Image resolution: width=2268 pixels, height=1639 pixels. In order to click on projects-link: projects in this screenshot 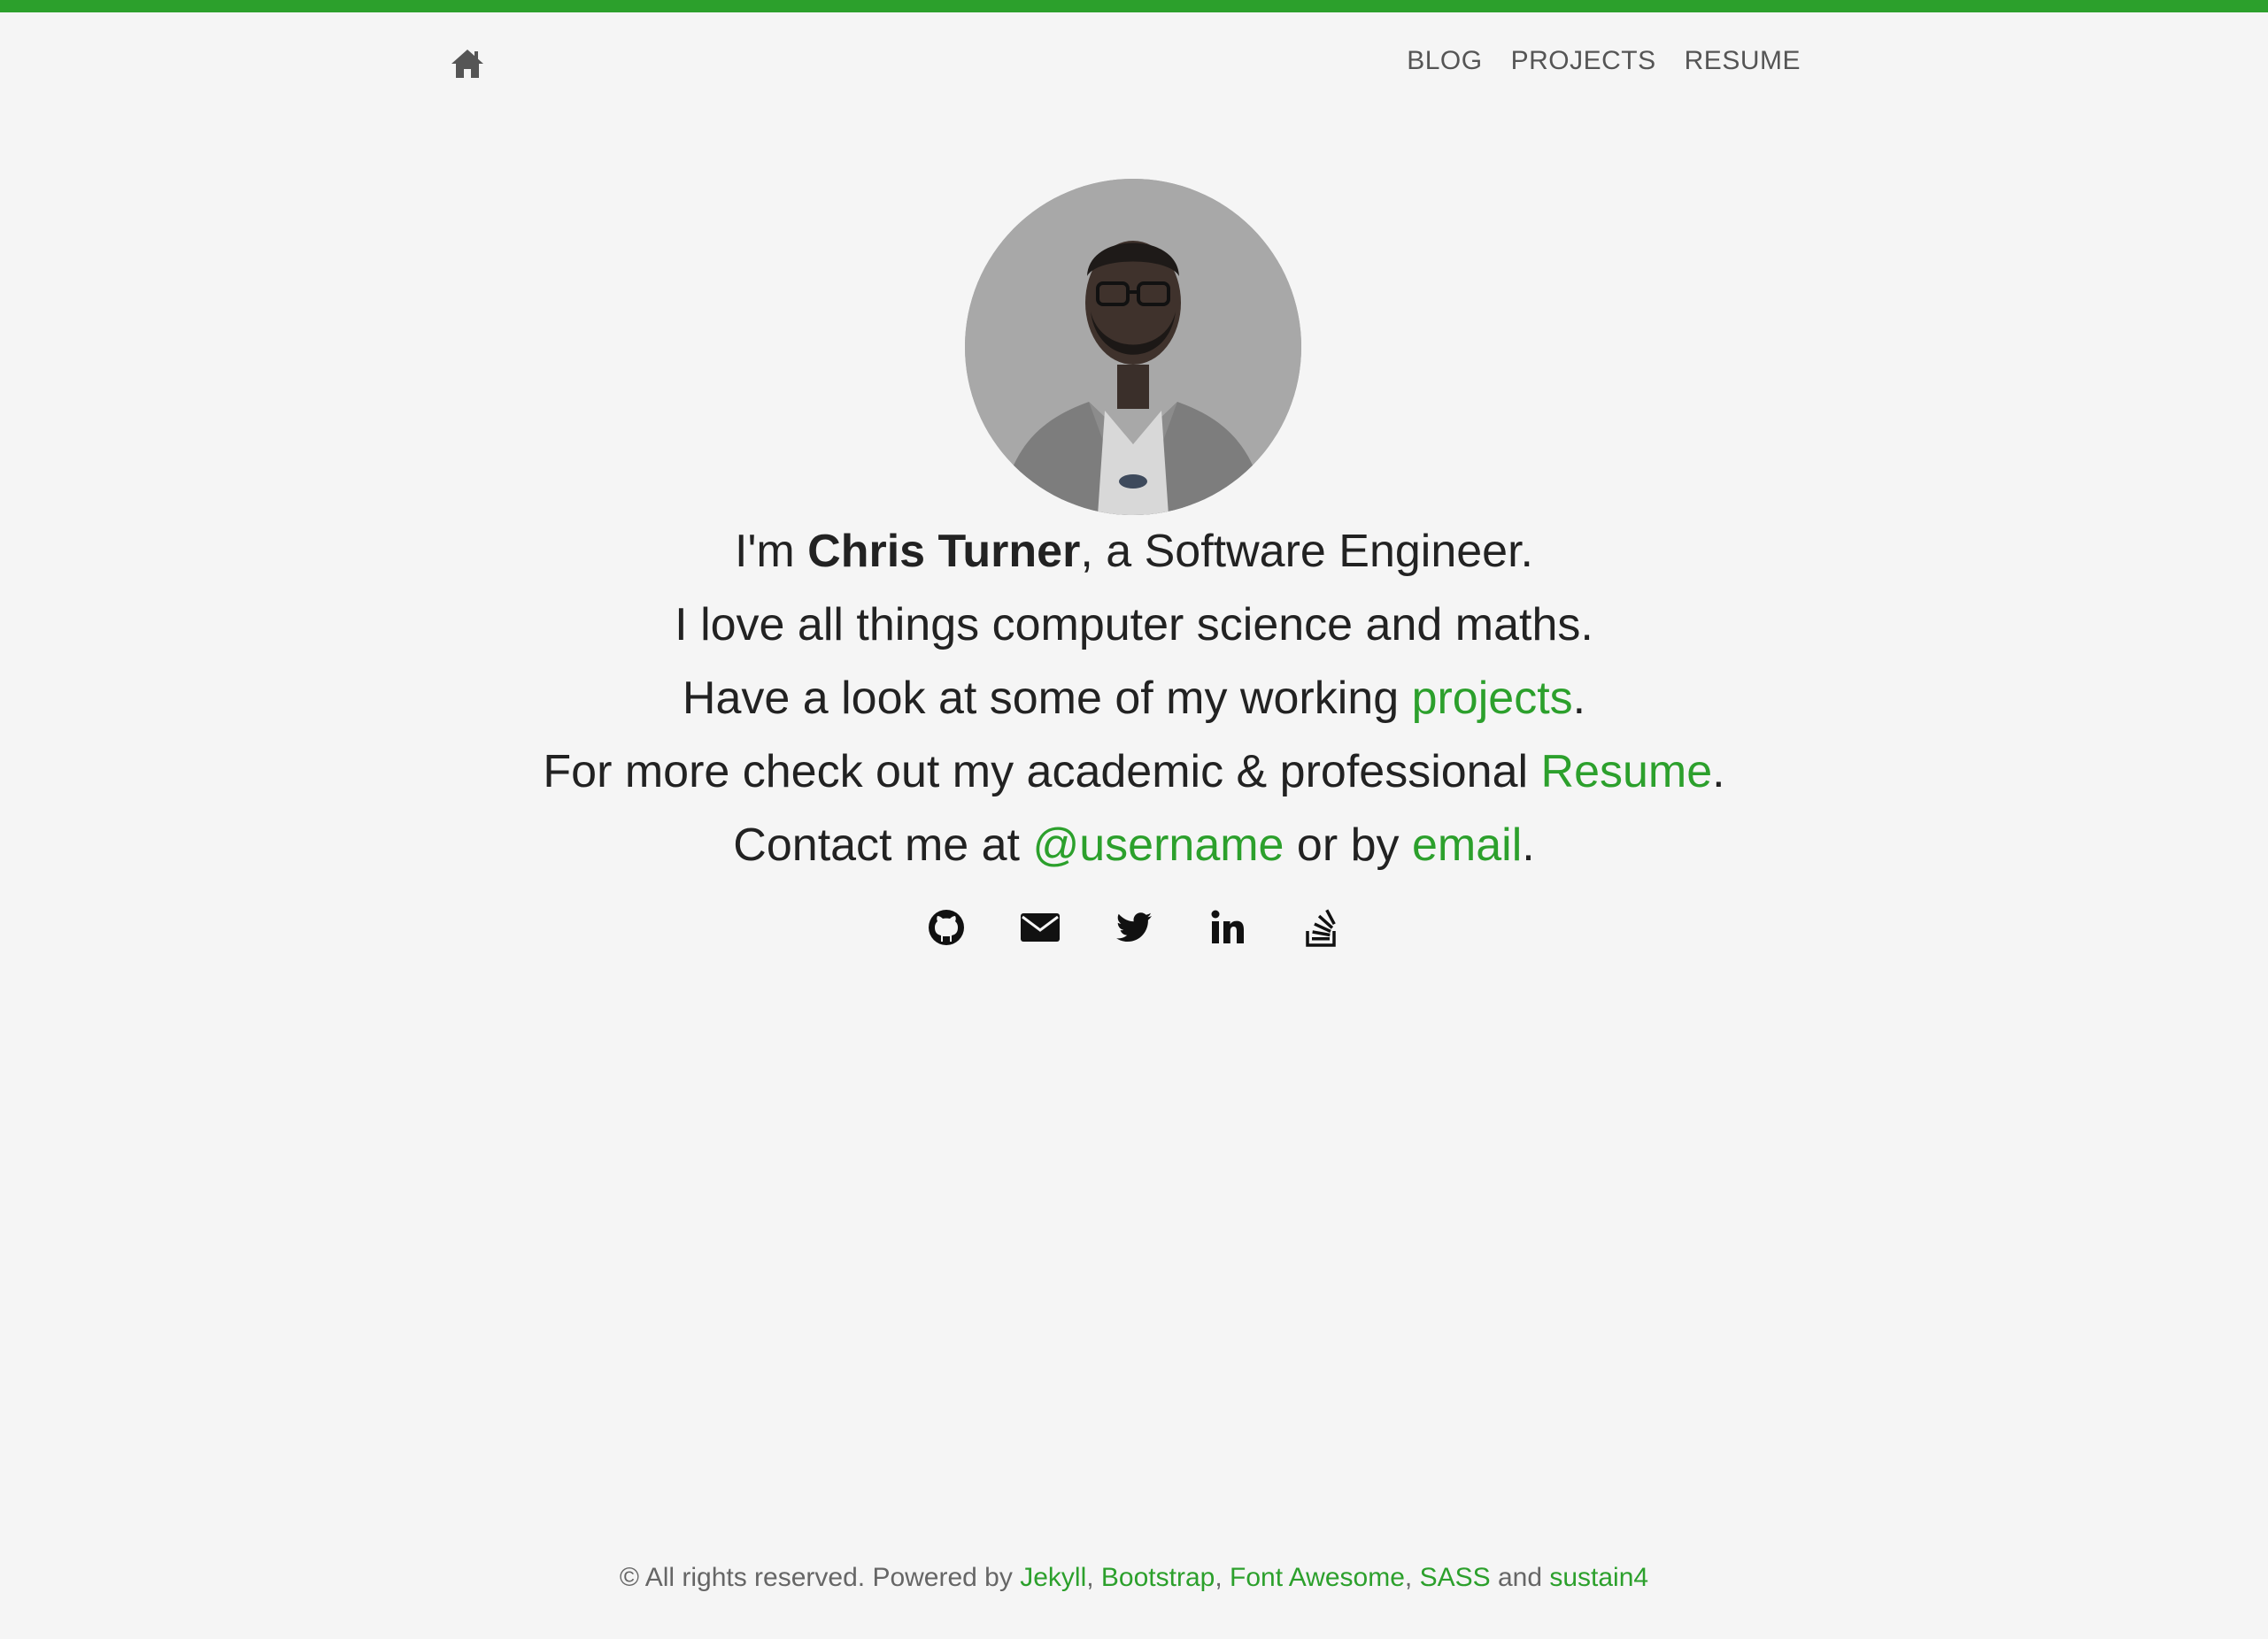, I will do `click(1492, 699)`.